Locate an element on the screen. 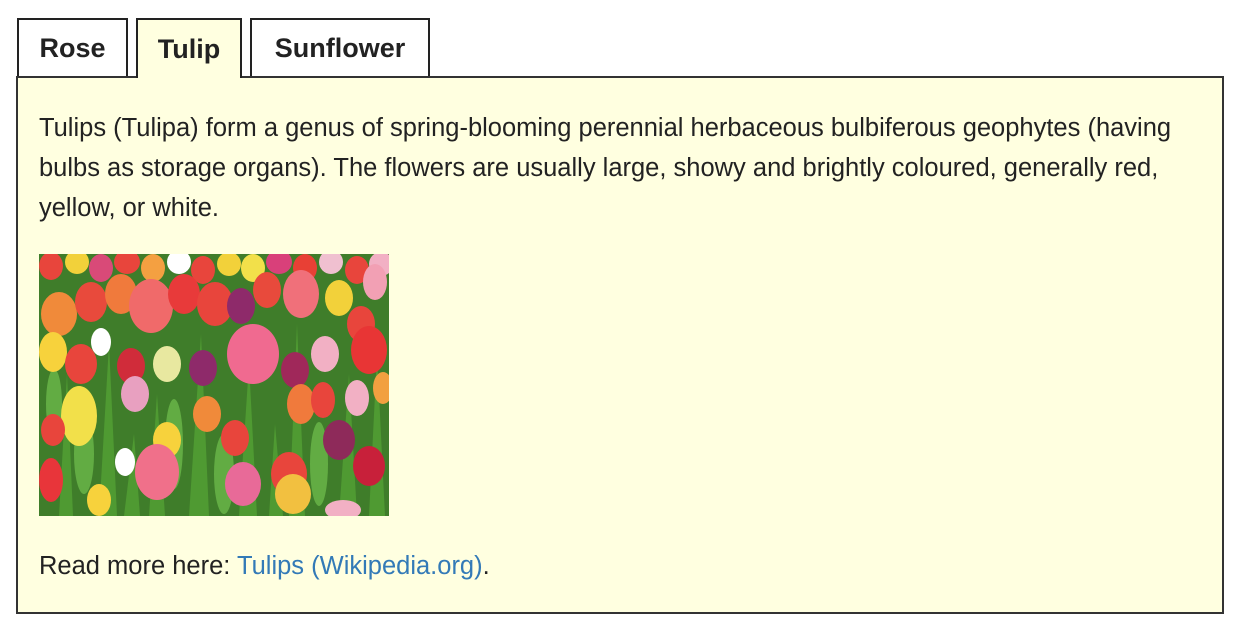 This screenshot has width=1244, height=632. tulip-field-photo is located at coordinates (214, 385).